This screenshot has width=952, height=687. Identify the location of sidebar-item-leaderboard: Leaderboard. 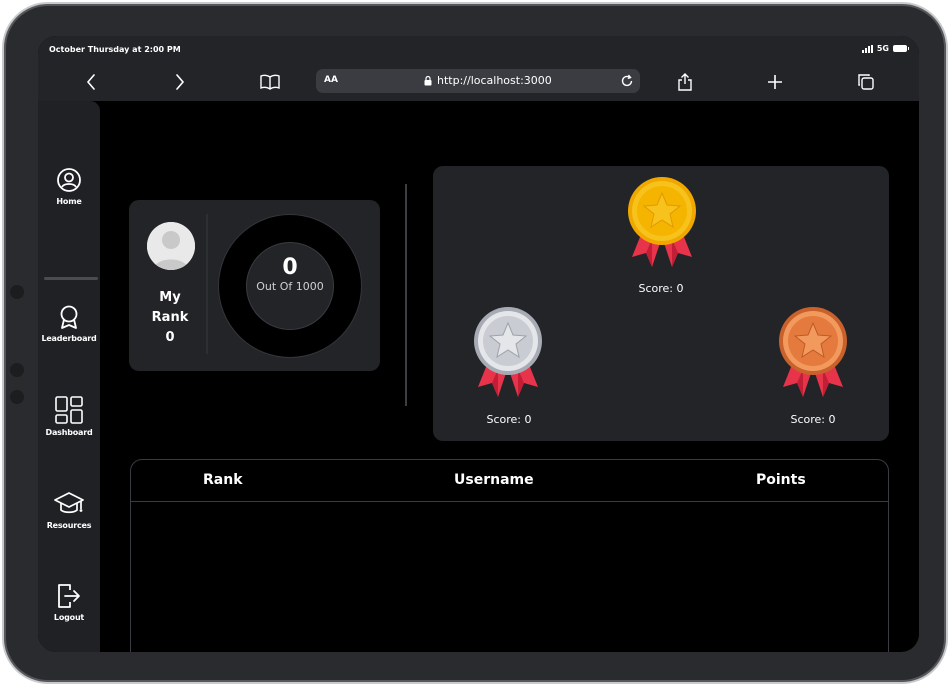
(69, 323).